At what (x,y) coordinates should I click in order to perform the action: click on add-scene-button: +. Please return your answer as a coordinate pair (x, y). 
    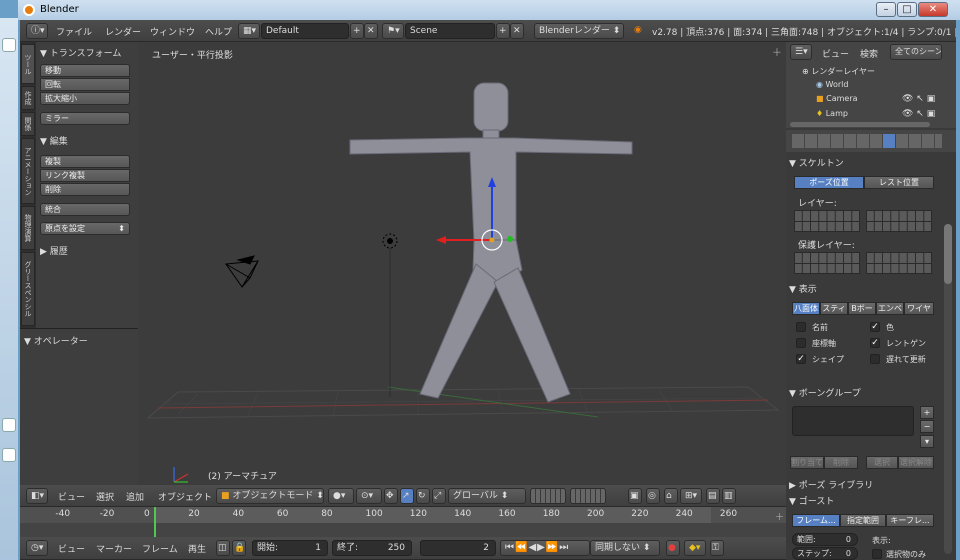
    Looking at the image, I should click on (503, 31).